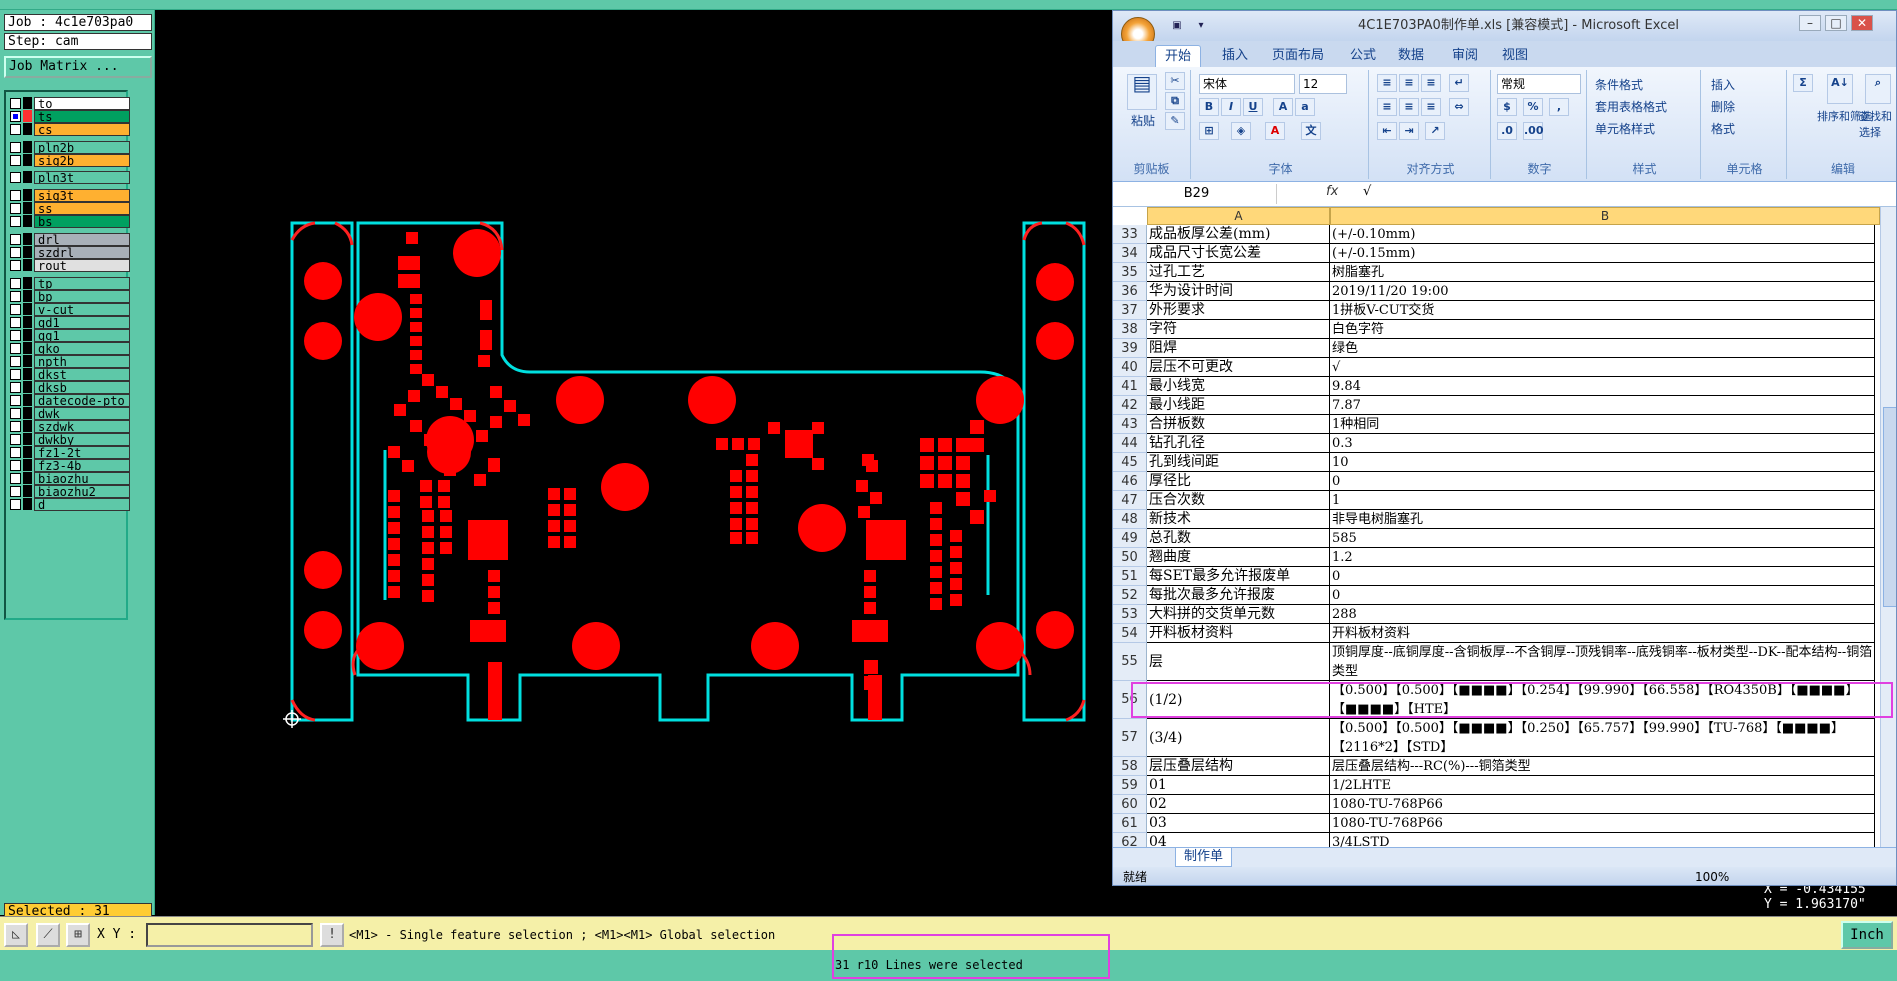 This screenshot has width=1897, height=981. I want to click on cell-a: 大料拼的交货单元数, so click(1238, 614).